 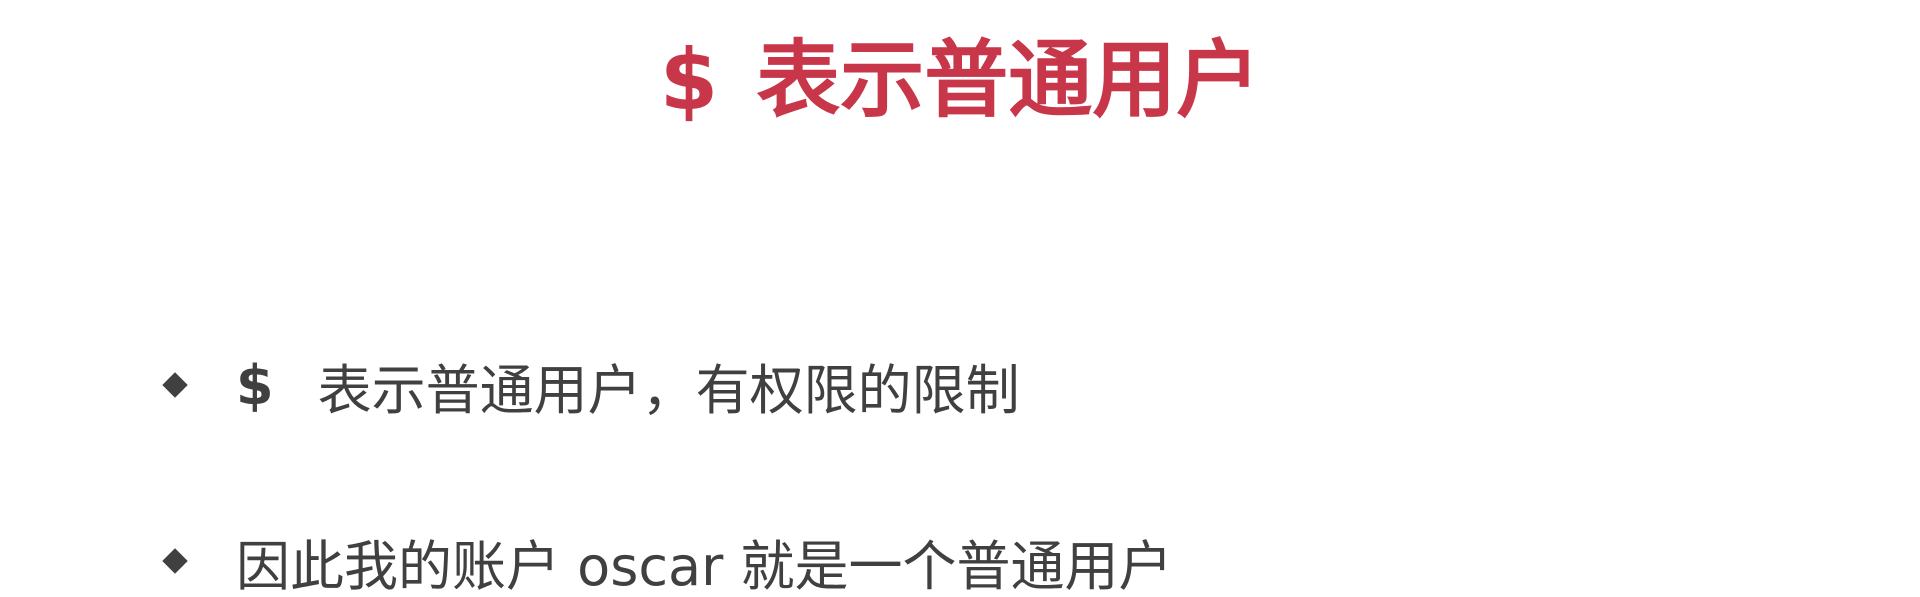 I want to click on bullet-text: 因此我的账户 oscar 就是一个普通用户, so click(x=704, y=565).